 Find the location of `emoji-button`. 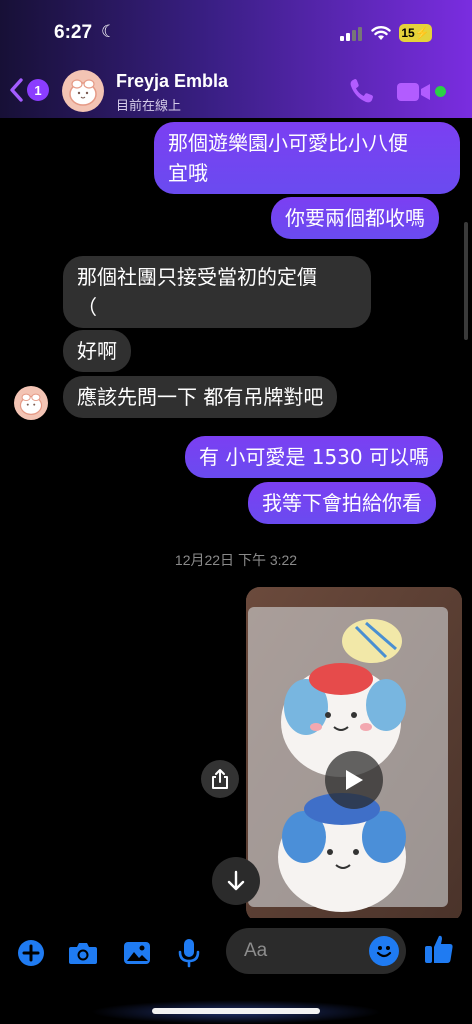

emoji-button is located at coordinates (384, 951).